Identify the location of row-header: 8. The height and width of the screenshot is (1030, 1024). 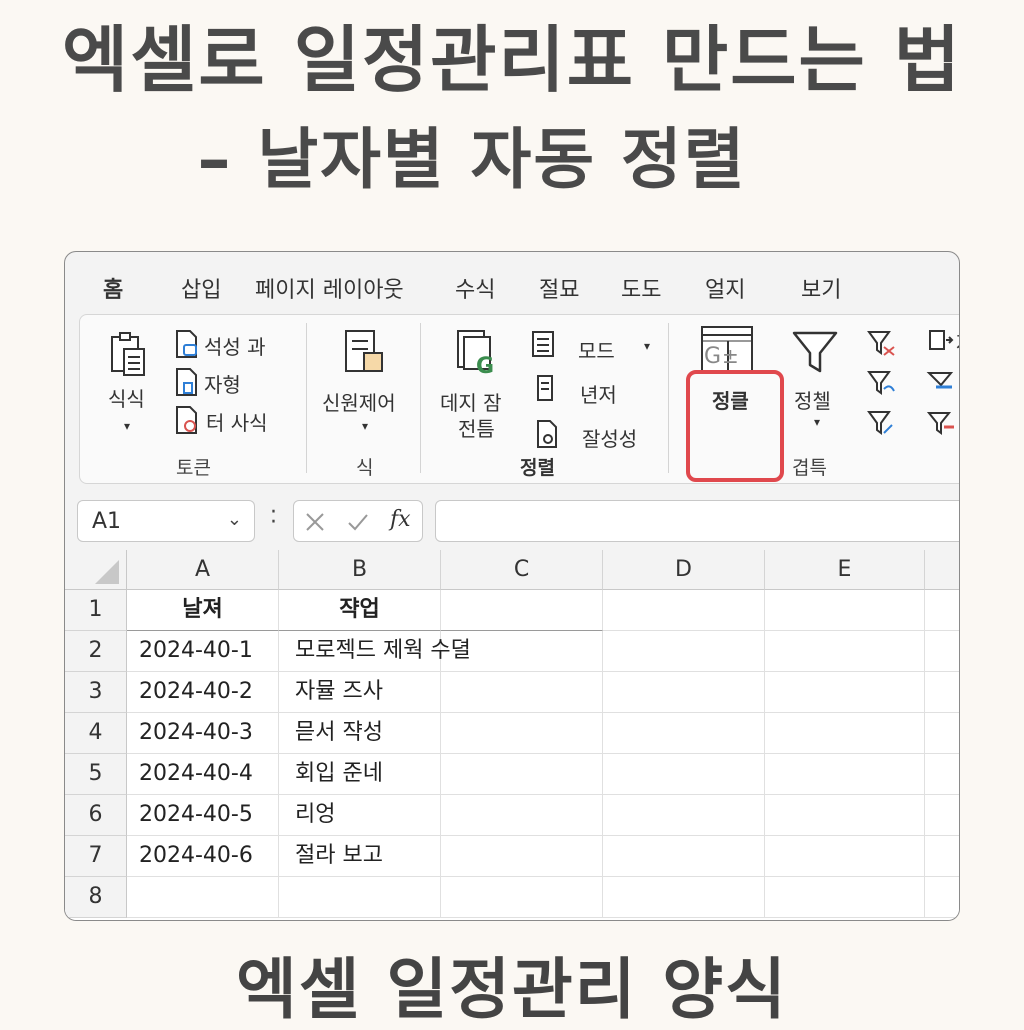
(96, 897).